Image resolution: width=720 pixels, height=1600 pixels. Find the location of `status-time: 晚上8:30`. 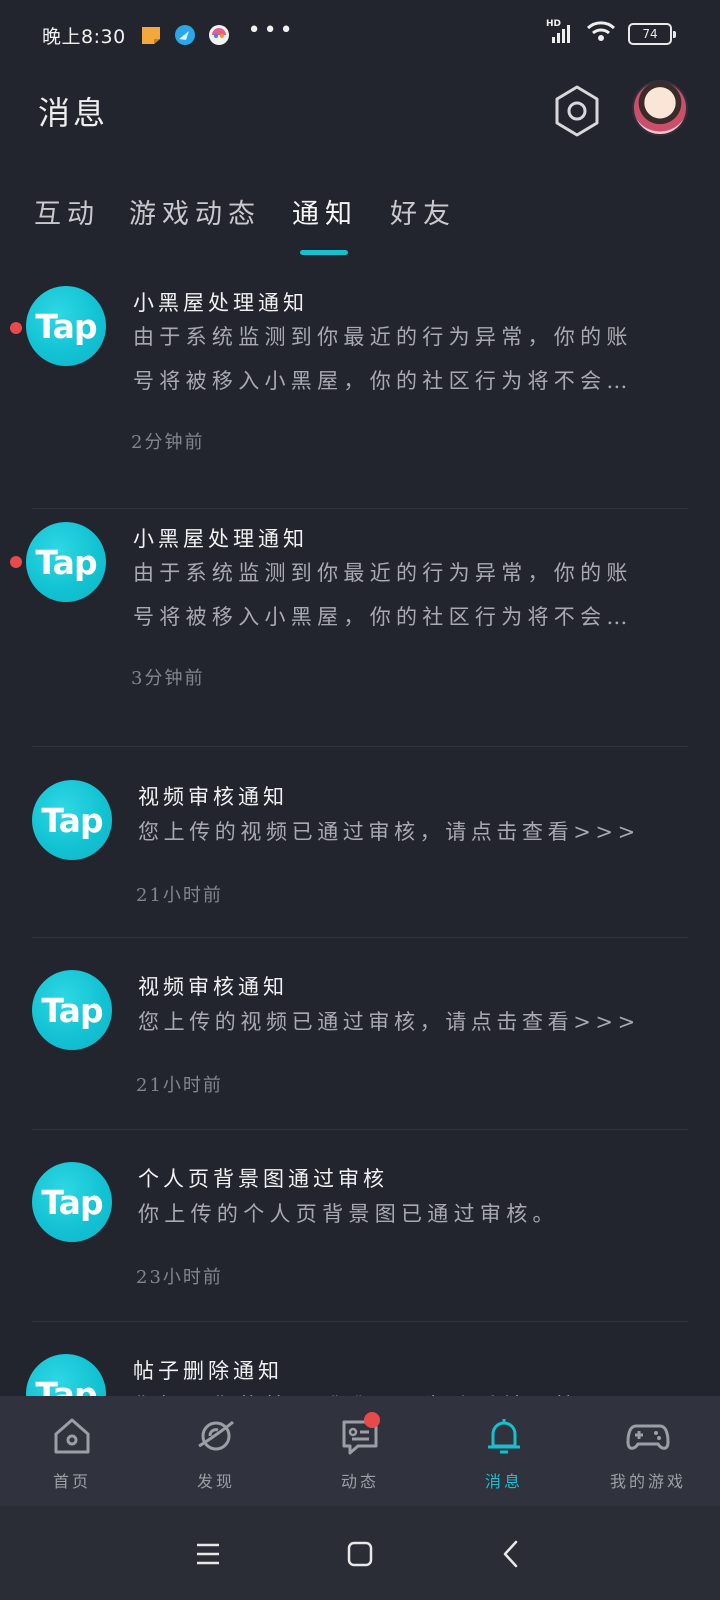

status-time: 晚上8:30 is located at coordinates (84, 36).